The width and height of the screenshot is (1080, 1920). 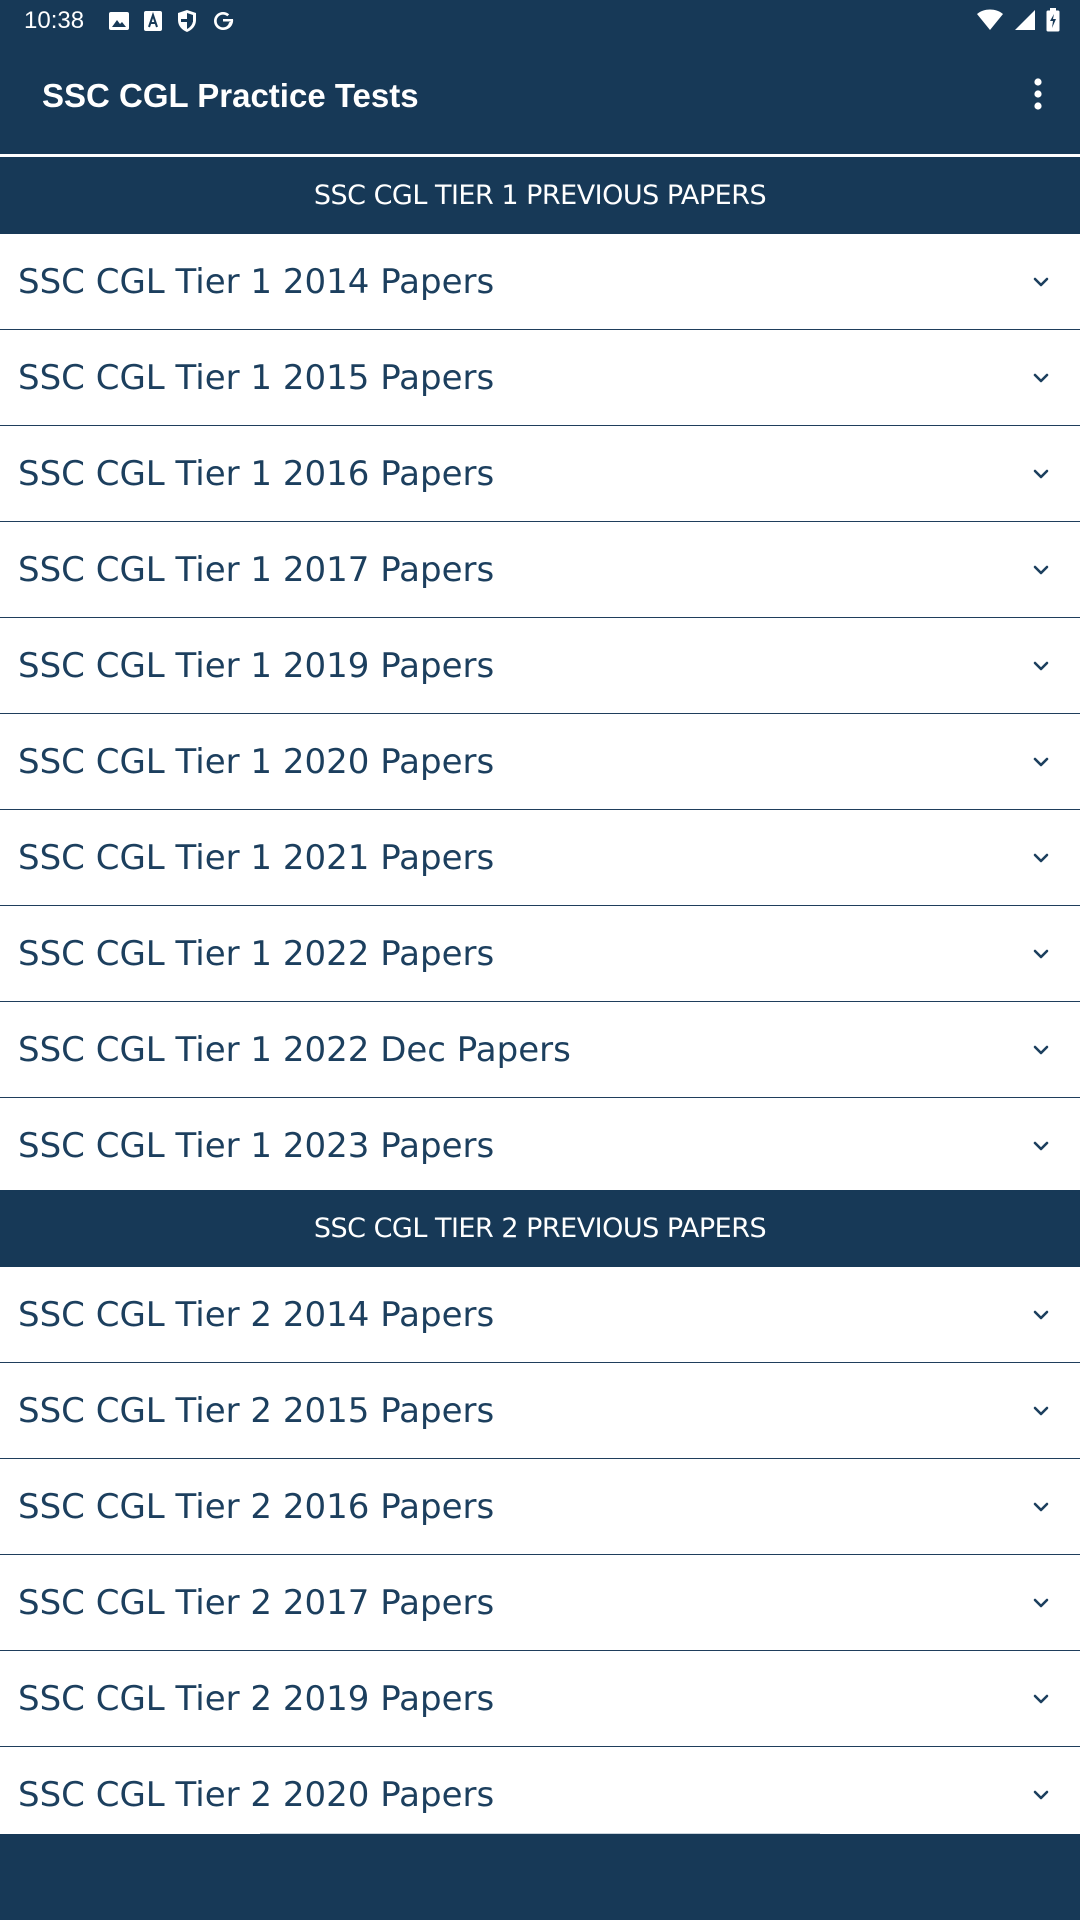 I want to click on list-item-tier2-2017: SSC CGL Tier 2 2017 Papers, so click(x=540, y=1603).